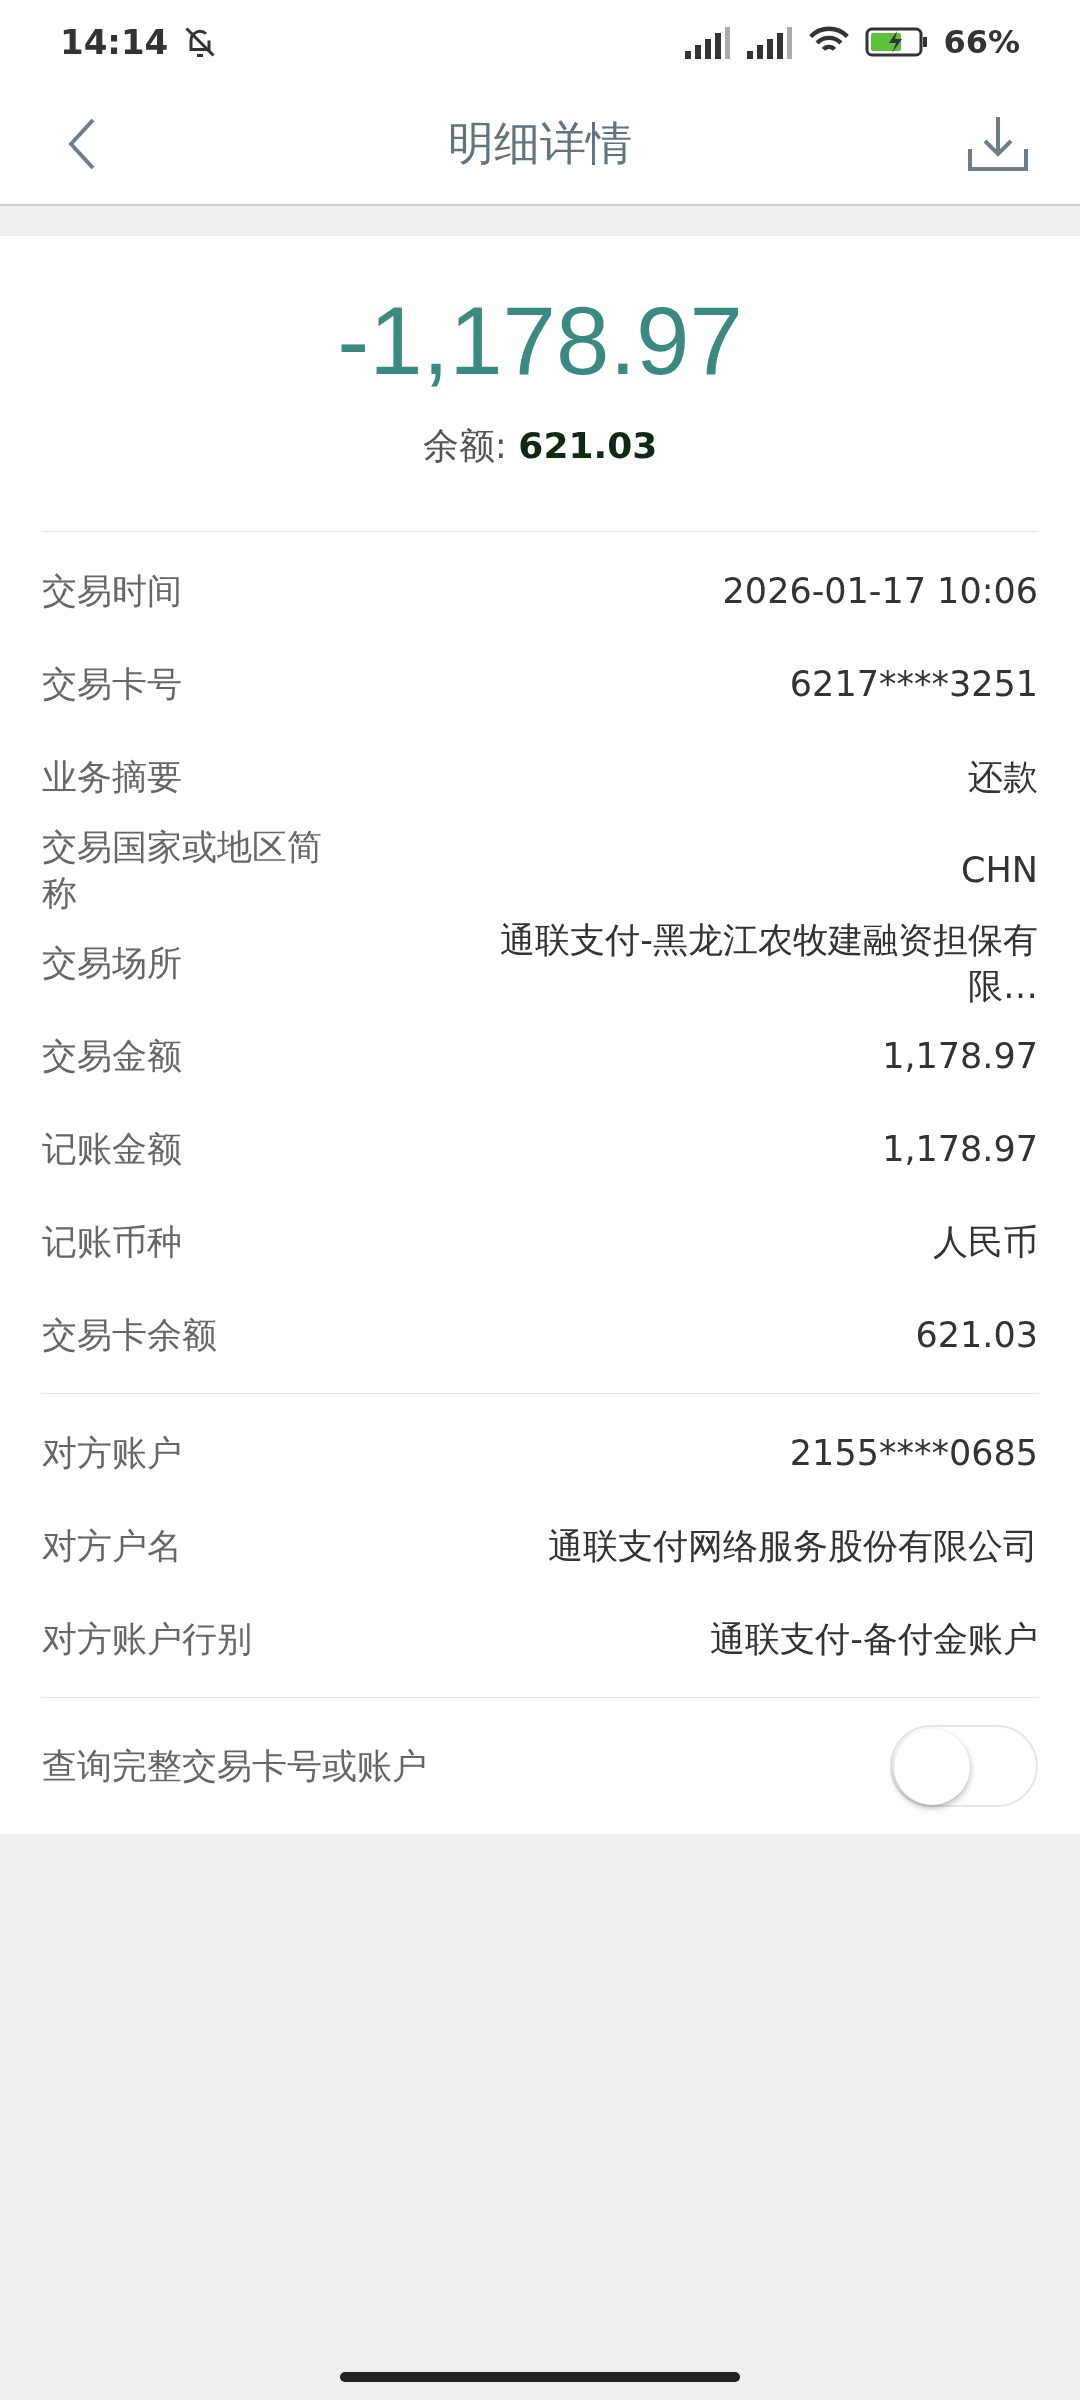 This screenshot has height=2400, width=1080. I want to click on transaction-amount: -1,178.97, so click(540, 341).